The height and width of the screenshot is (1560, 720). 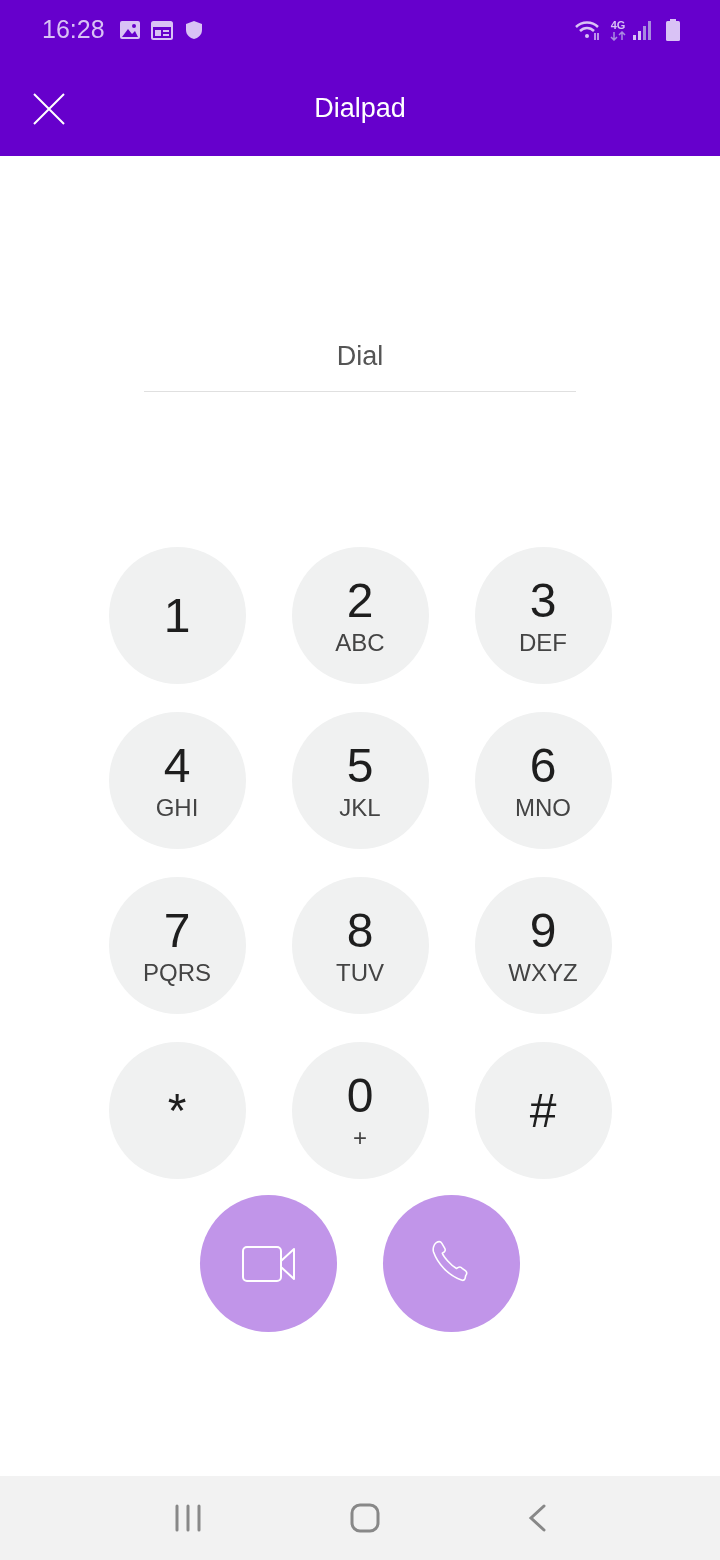 What do you see at coordinates (543, 615) in the screenshot?
I see `dialpad-key: 3 DEF` at bounding box center [543, 615].